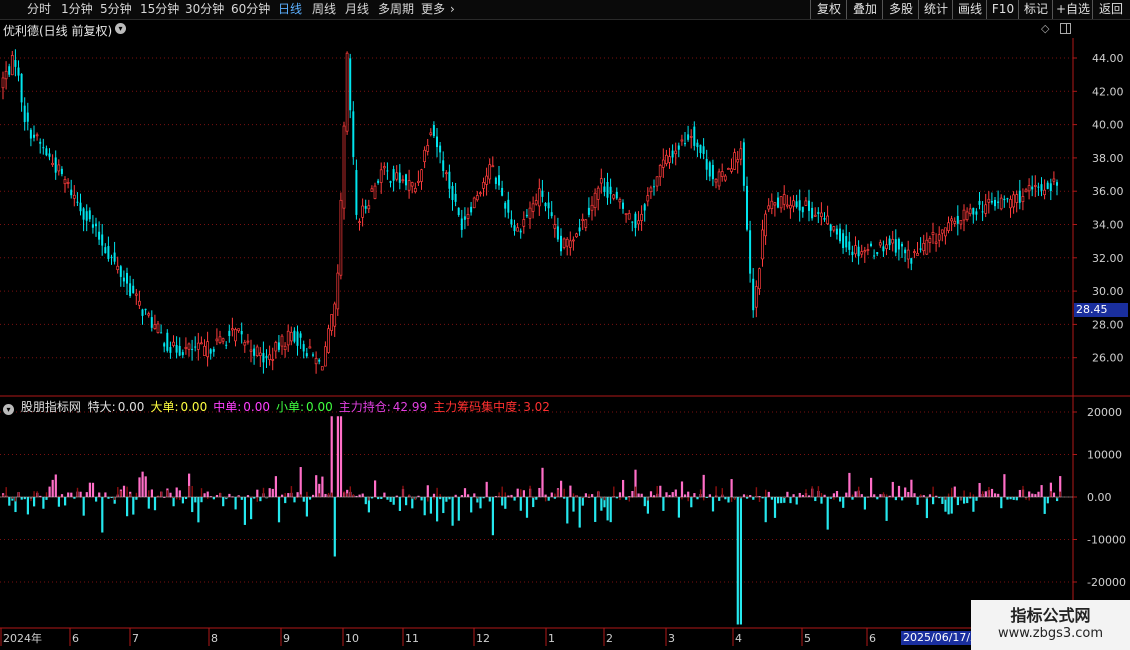 The height and width of the screenshot is (650, 1130). I want to click on chevron-down-icon: ▾, so click(8, 409).